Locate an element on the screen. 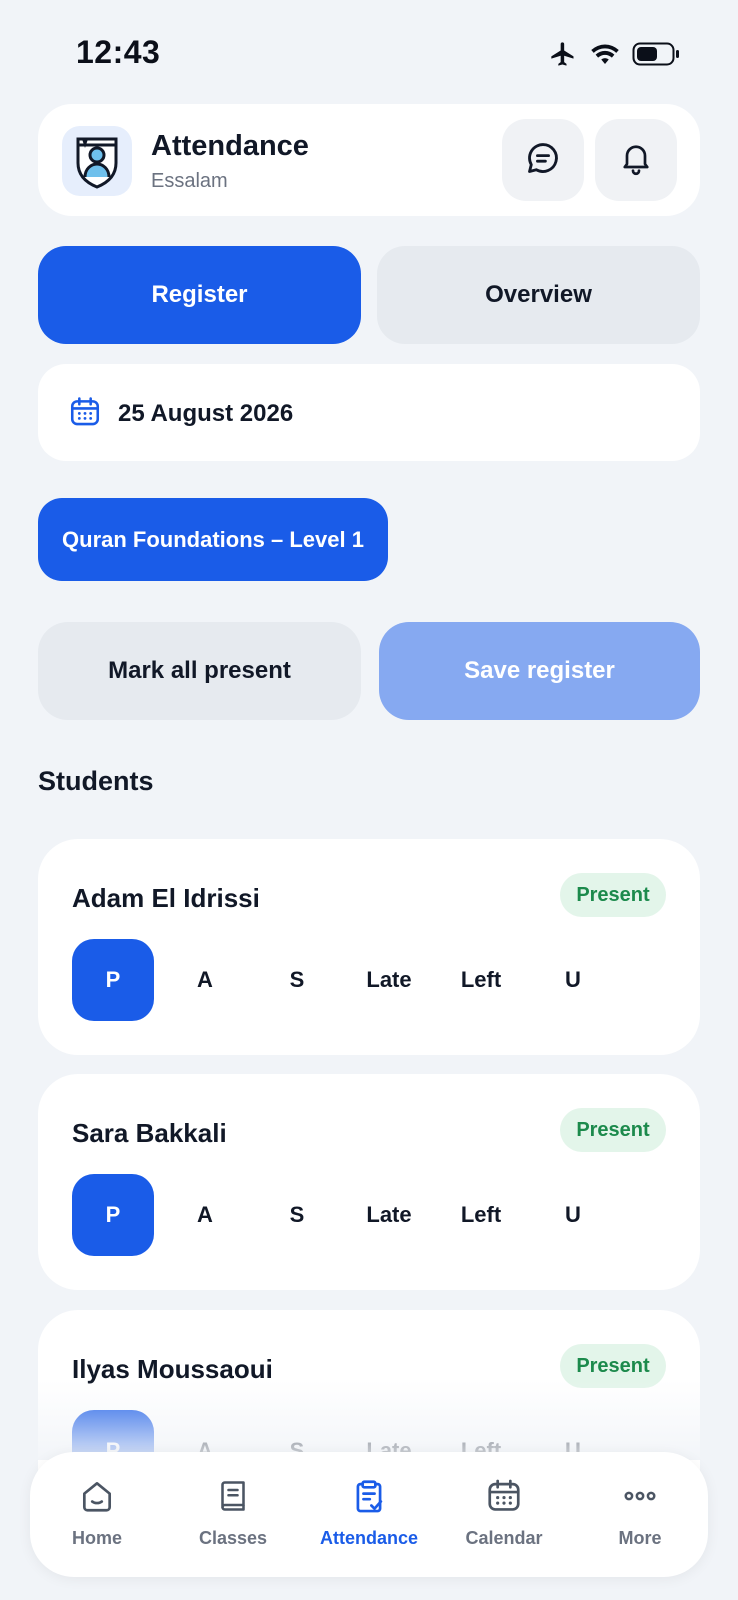 Image resolution: width=738 pixels, height=1600 pixels. student-name: Adam El Idrissi is located at coordinates (166, 898).